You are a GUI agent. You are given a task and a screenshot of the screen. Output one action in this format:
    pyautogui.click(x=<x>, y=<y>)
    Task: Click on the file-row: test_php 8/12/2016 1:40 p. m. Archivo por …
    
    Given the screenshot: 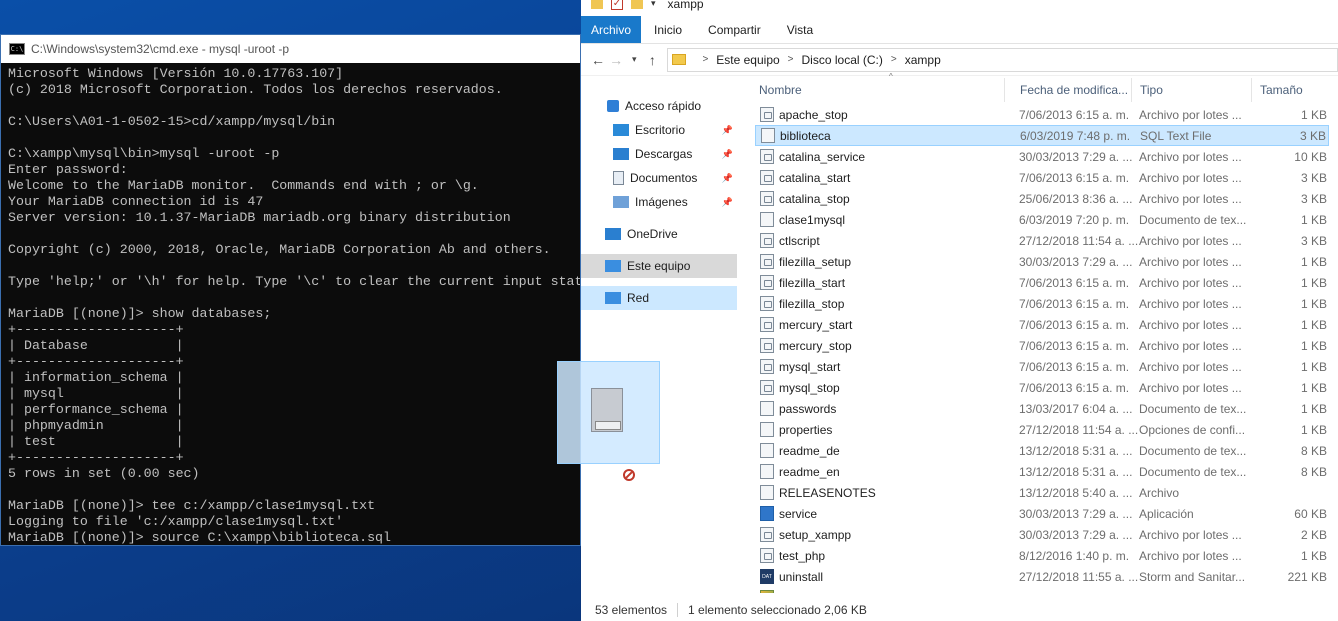 What is the action you would take?
    pyautogui.click(x=1042, y=555)
    